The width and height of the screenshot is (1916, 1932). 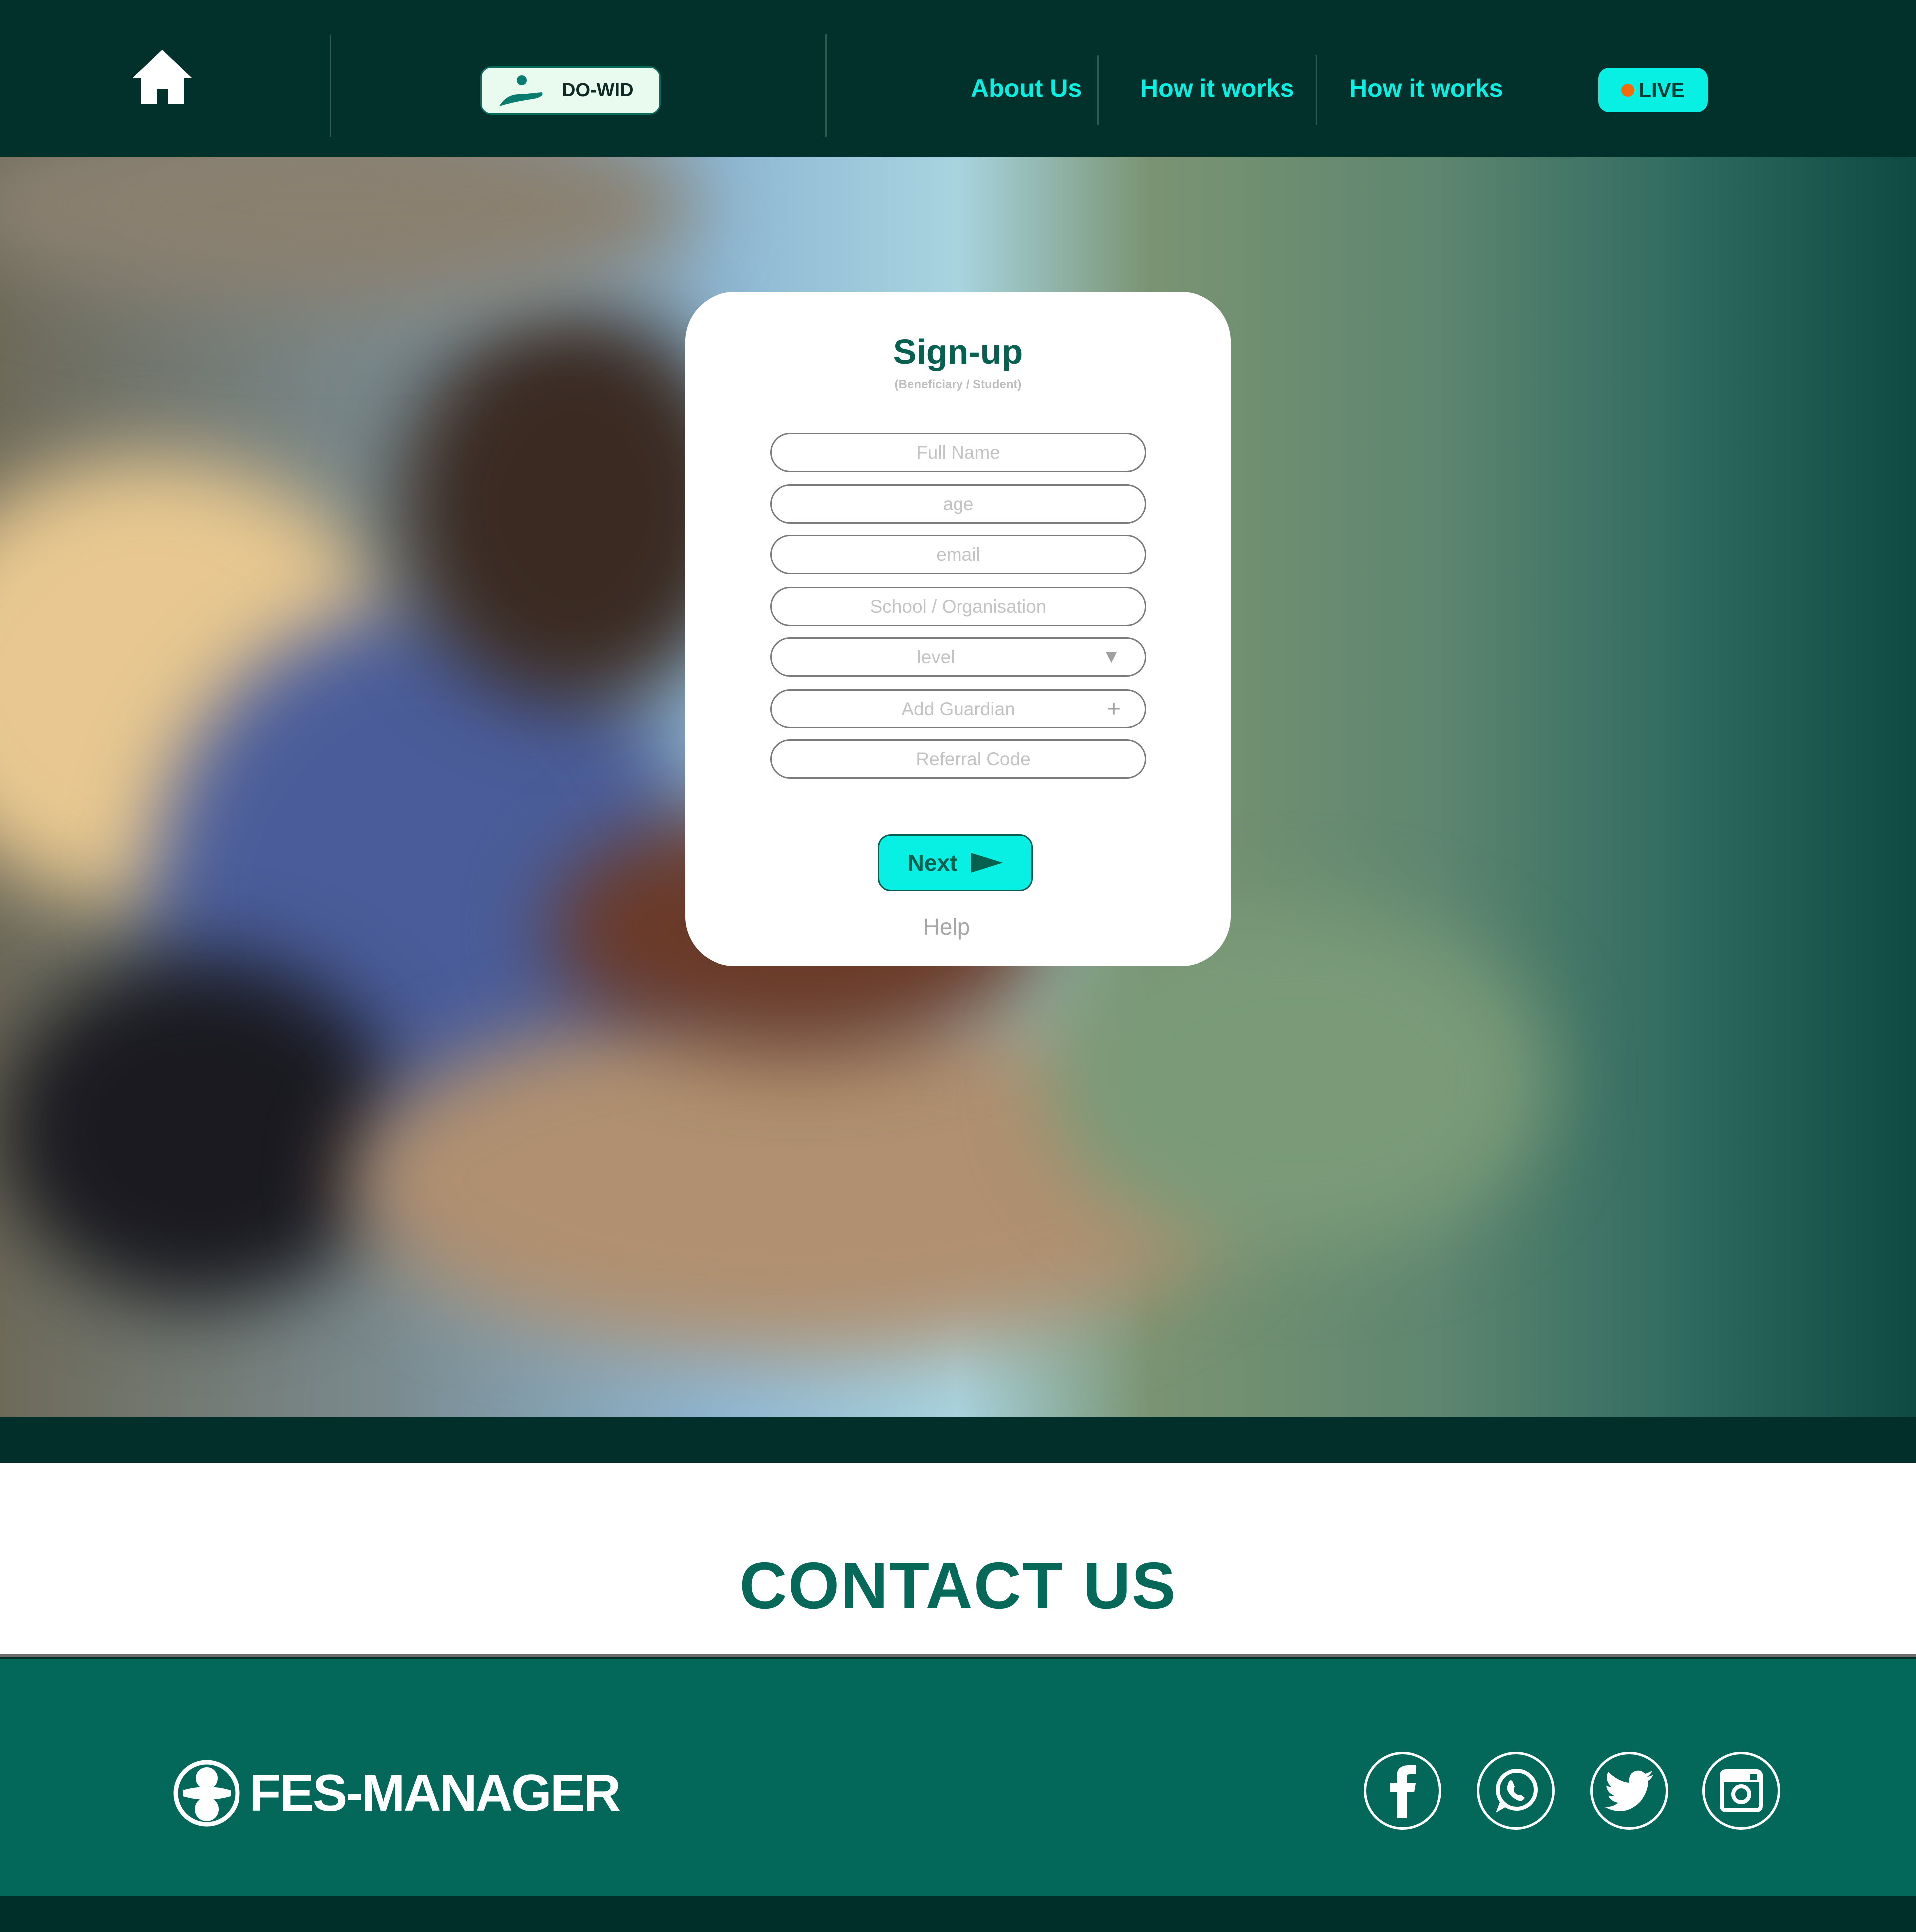 What do you see at coordinates (987, 863) in the screenshot?
I see `arrow-right-icon` at bounding box center [987, 863].